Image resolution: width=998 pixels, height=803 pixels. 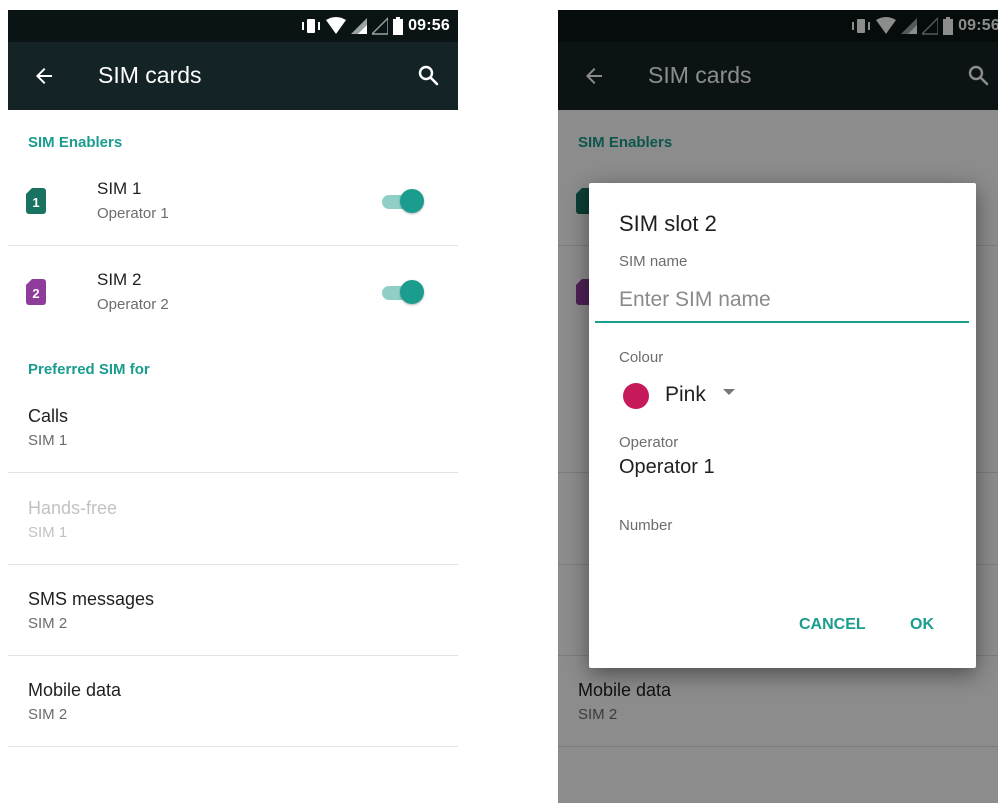 What do you see at coordinates (119, 188) in the screenshot?
I see `sim-1-name: SIM 1` at bounding box center [119, 188].